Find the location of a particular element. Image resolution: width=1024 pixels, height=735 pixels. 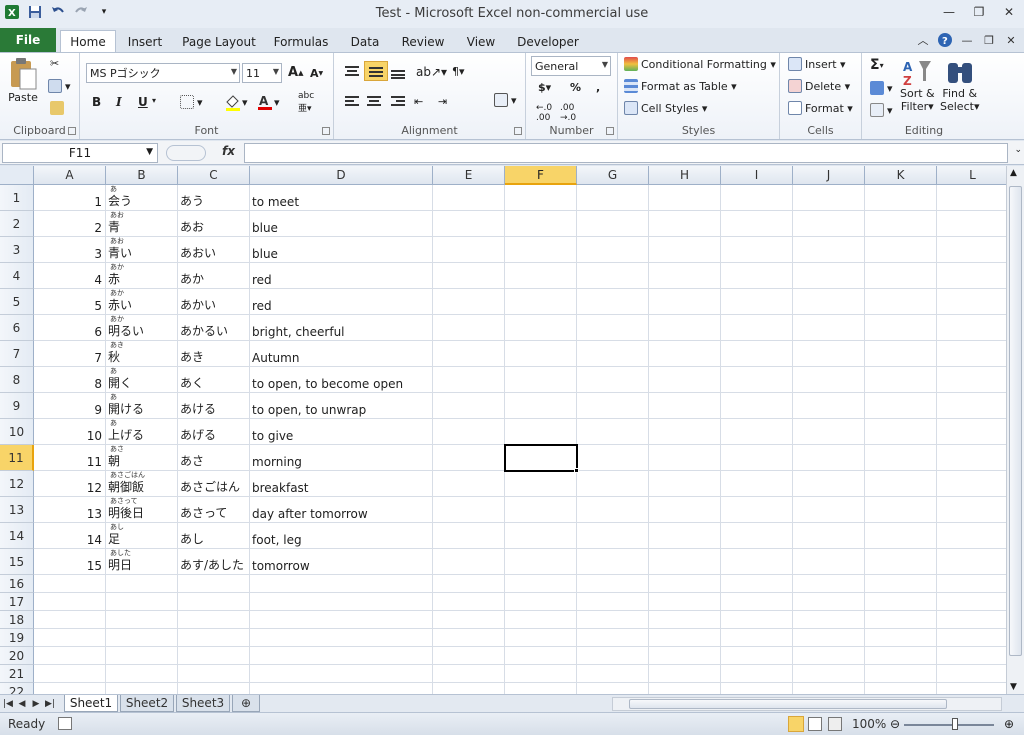

macro-record-icon is located at coordinates (65, 723).